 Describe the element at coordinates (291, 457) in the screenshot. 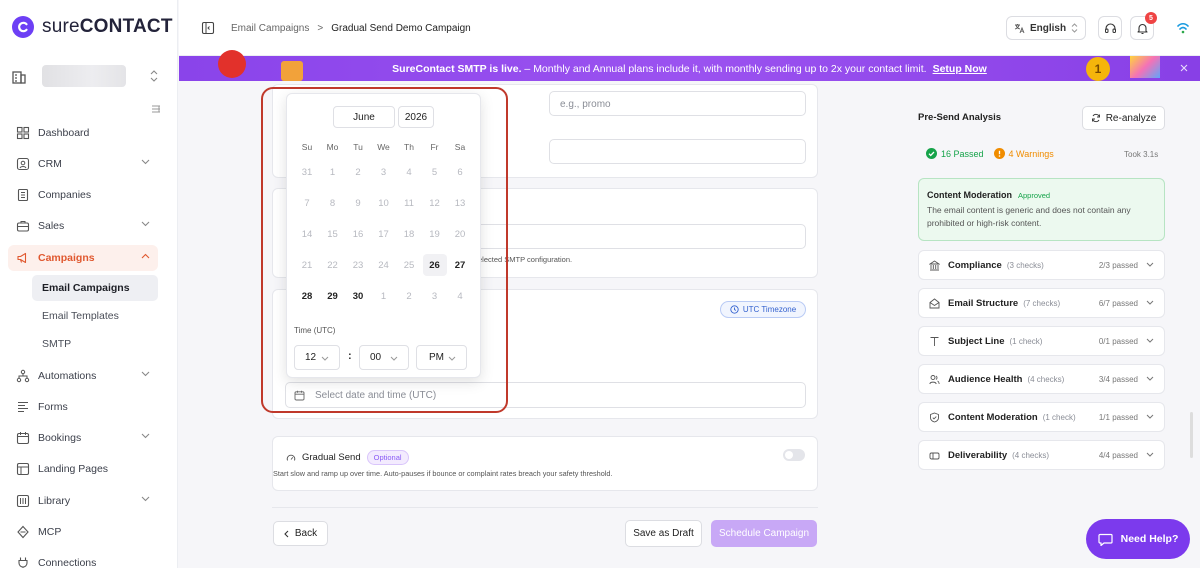

I see `gauge-icon` at that location.